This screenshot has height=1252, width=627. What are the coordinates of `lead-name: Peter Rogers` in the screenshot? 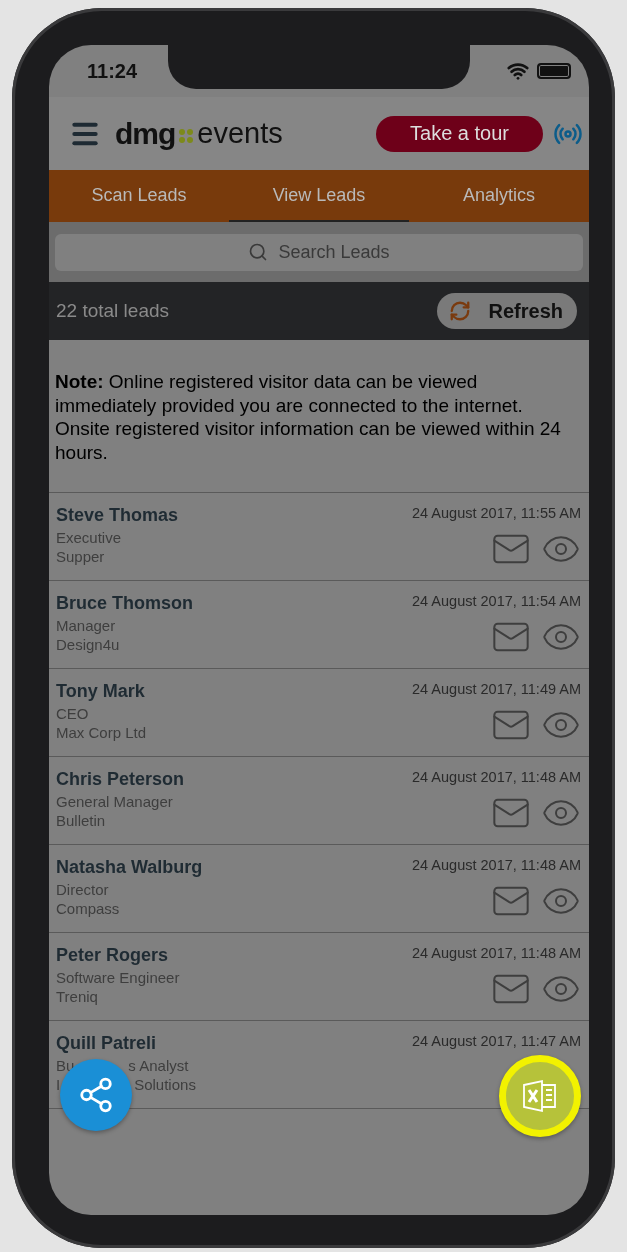 It's located at (113, 955).